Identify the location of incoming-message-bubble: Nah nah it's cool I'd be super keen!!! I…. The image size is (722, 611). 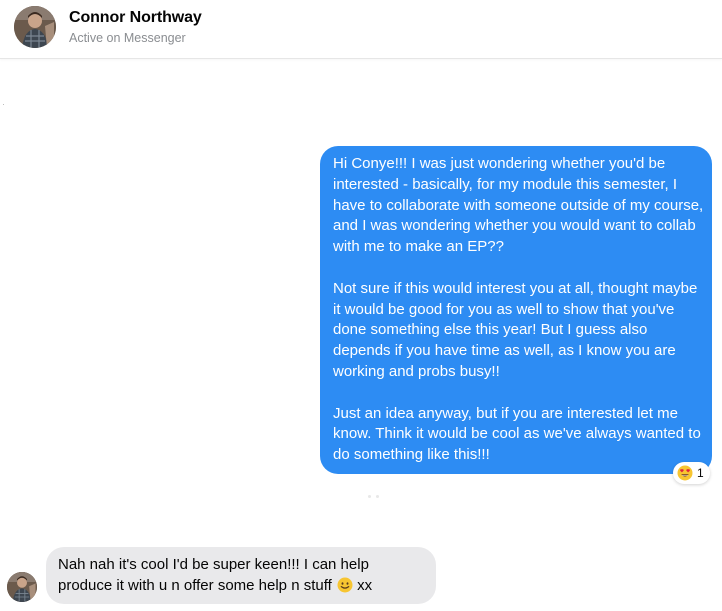
(241, 575).